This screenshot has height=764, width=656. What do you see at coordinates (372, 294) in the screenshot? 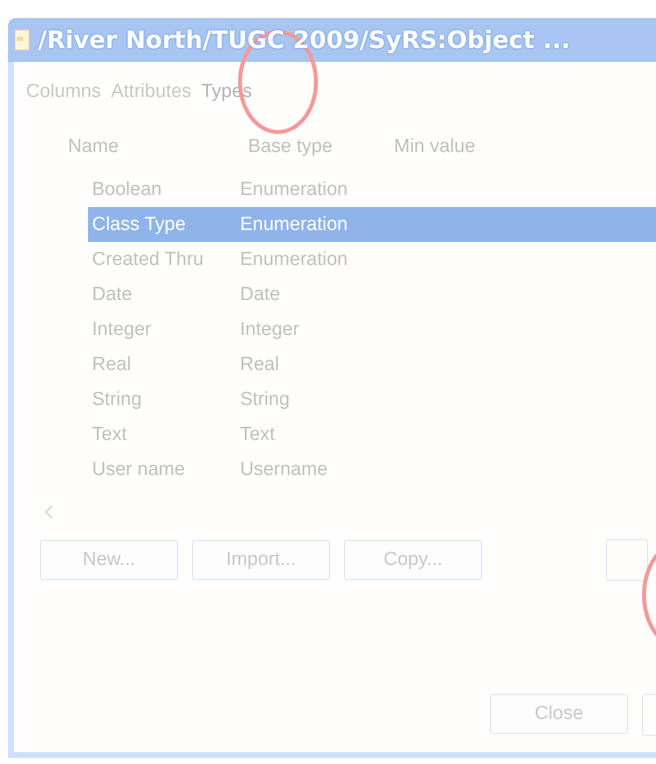
I see `table-row: Date Date` at bounding box center [372, 294].